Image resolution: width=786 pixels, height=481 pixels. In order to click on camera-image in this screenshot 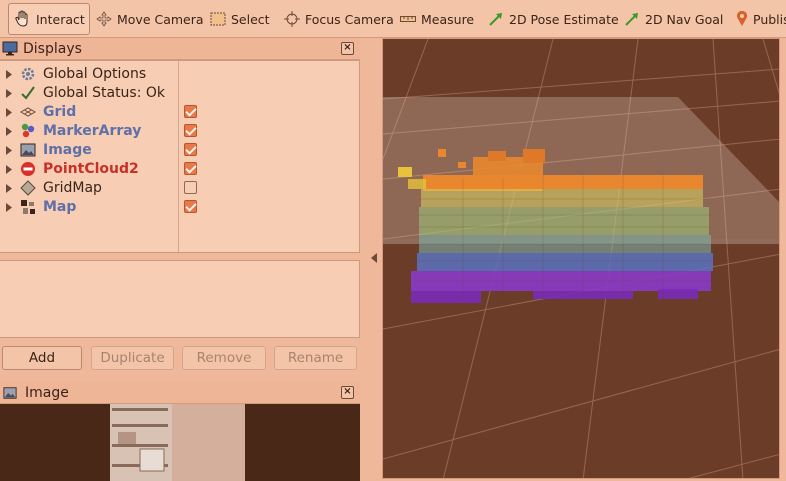, I will do `click(180, 442)`.